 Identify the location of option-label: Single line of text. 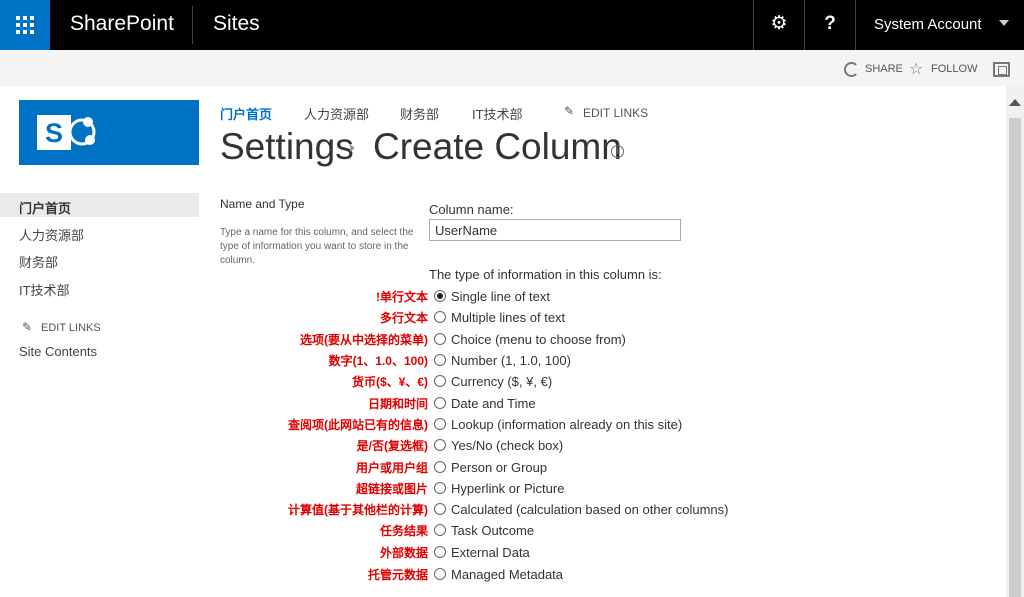
(500, 296).